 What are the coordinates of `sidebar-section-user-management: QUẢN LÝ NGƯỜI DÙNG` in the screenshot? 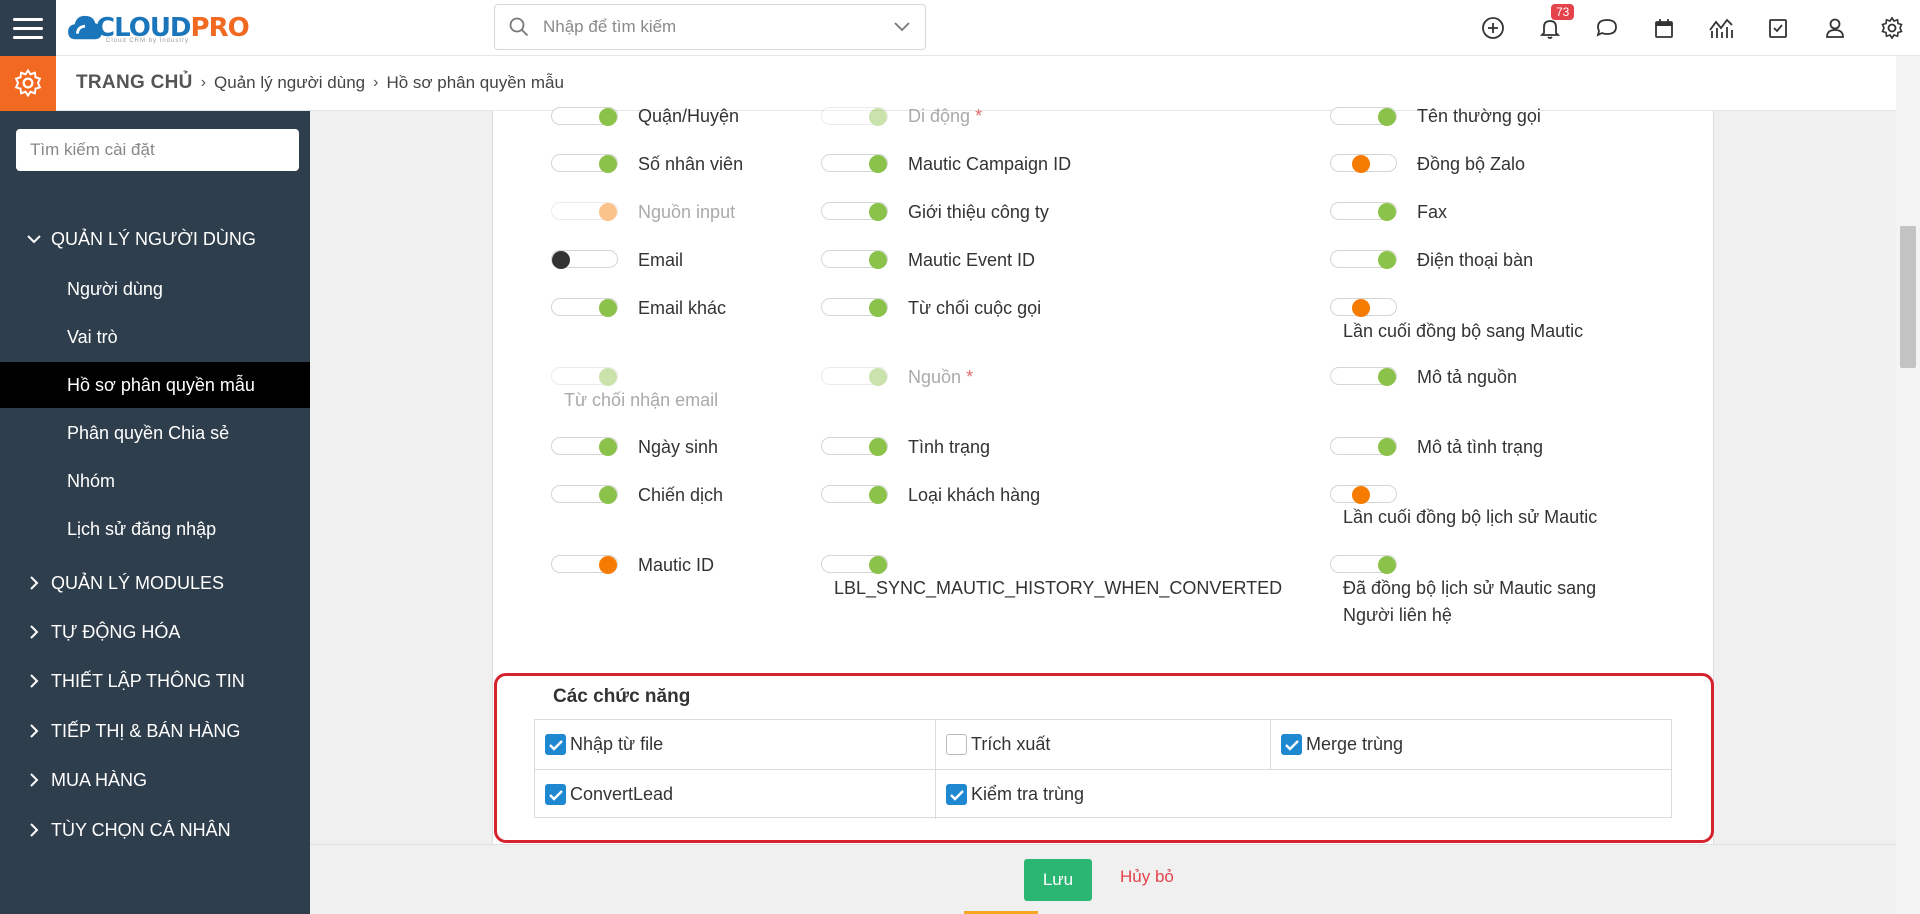 It's located at (155, 239).